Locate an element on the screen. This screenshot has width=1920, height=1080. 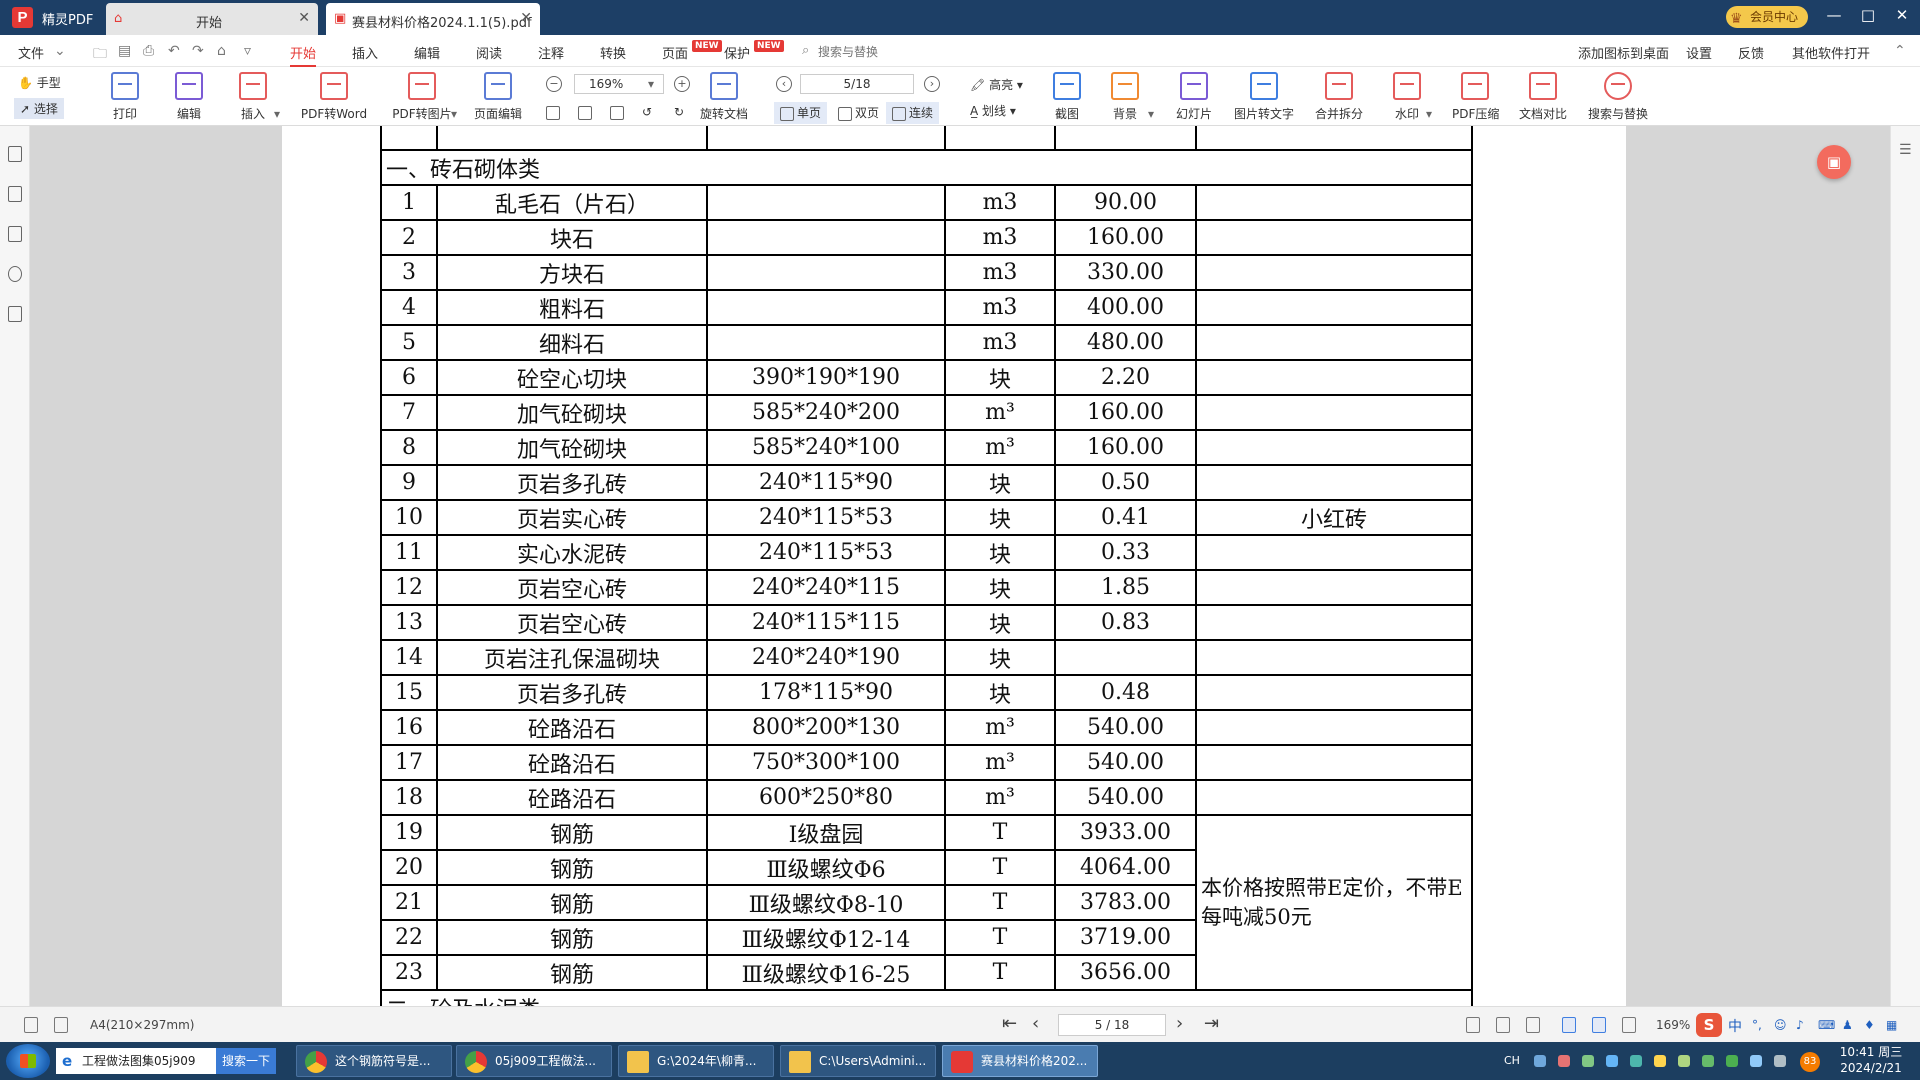
redo-icon: ↷ is located at coordinates (198, 51).